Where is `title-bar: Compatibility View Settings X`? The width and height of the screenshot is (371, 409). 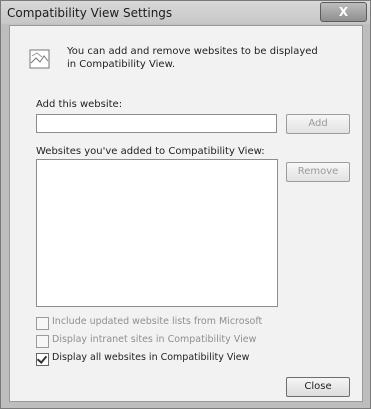 title-bar: Compatibility View Settings X is located at coordinates (185, 13).